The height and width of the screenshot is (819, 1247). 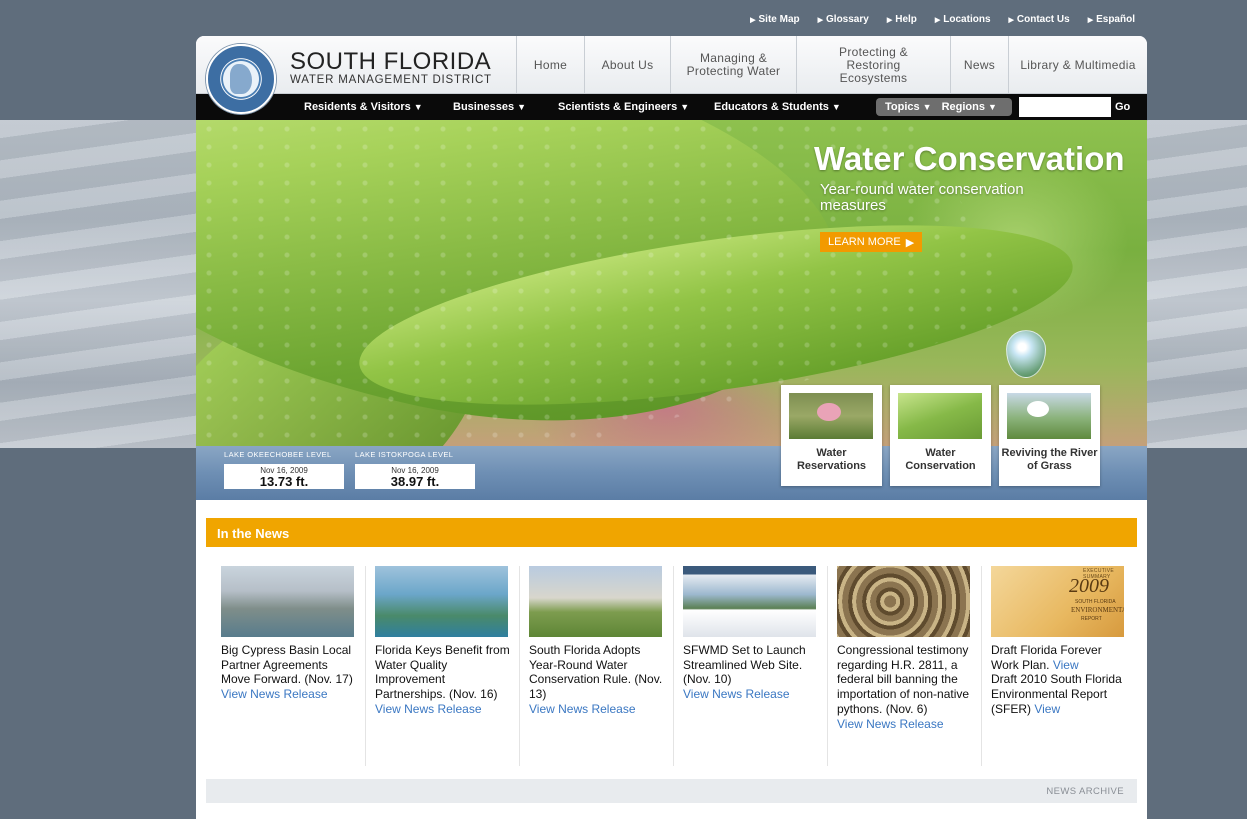 What do you see at coordinates (969, 107) in the screenshot?
I see `menu-regions: Regions ▼` at bounding box center [969, 107].